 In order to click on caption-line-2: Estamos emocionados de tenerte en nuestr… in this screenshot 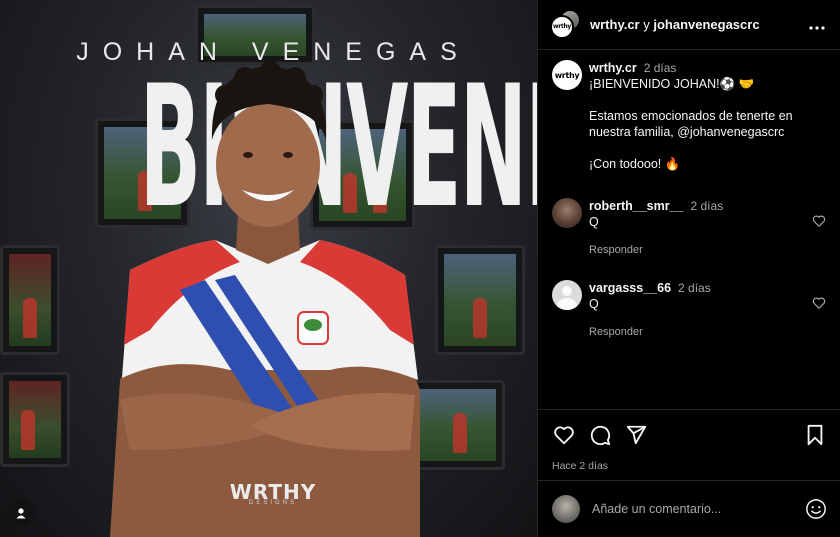, I will do `click(691, 124)`.